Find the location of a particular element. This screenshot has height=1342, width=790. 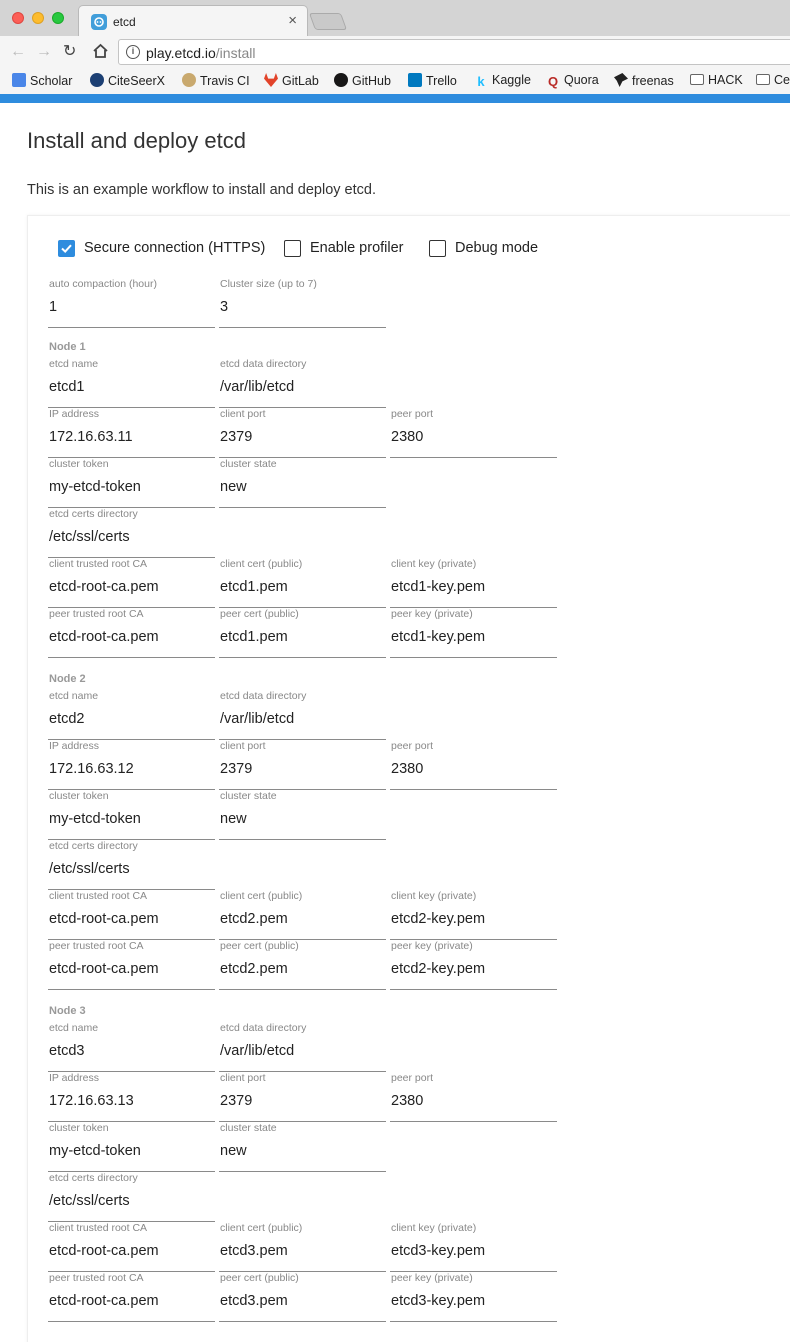

bookmark-citeseerx: CiteSeerX is located at coordinates (127, 80).